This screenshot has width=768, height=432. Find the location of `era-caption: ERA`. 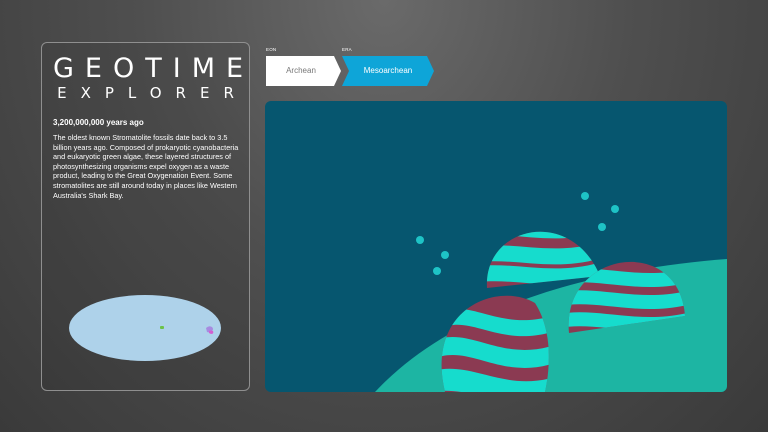

era-caption: ERA is located at coordinates (347, 49).